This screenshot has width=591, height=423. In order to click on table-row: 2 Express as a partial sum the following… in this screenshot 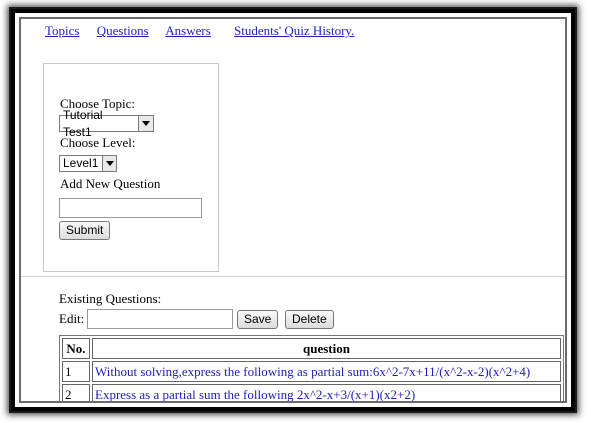, I will do `click(311, 392)`.